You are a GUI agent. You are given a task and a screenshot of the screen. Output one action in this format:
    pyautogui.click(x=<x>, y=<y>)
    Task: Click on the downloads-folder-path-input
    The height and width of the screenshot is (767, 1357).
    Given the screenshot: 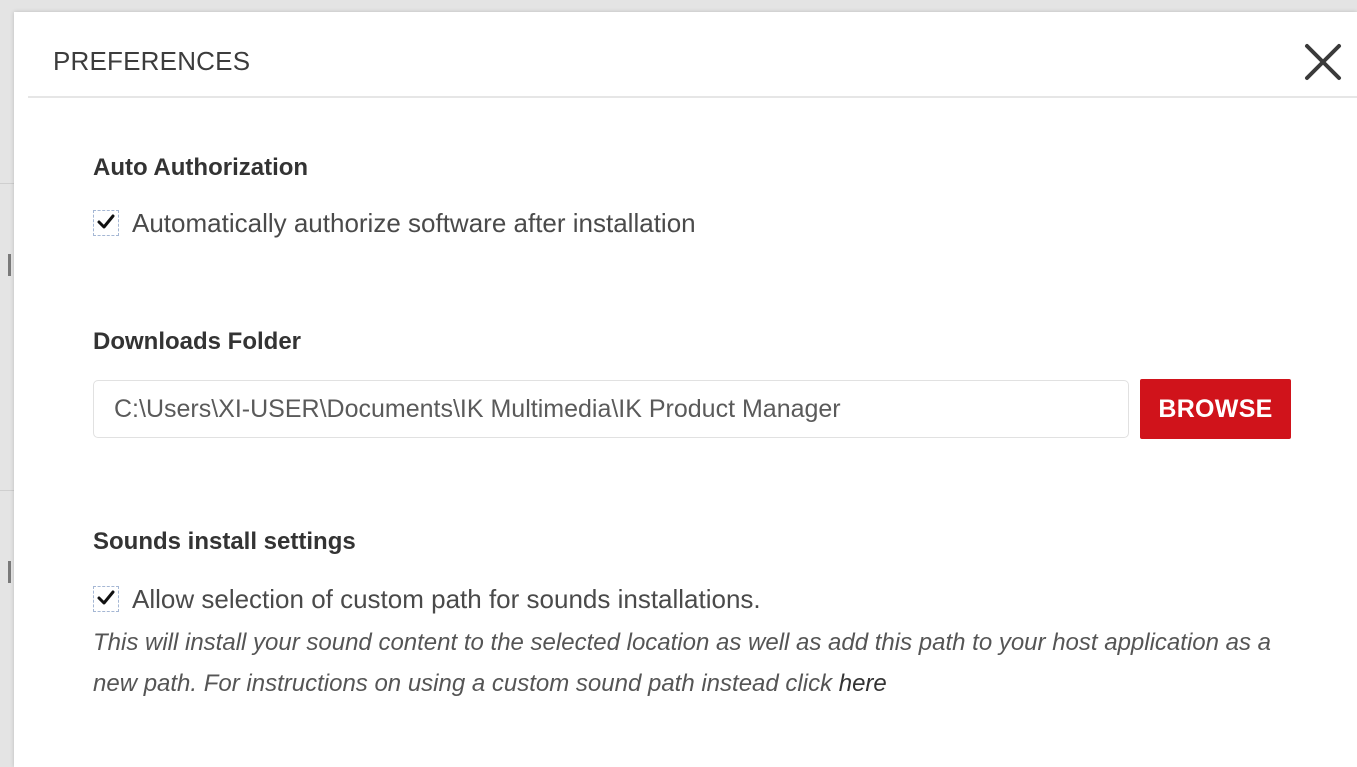 What is the action you would take?
    pyautogui.click(x=611, y=409)
    